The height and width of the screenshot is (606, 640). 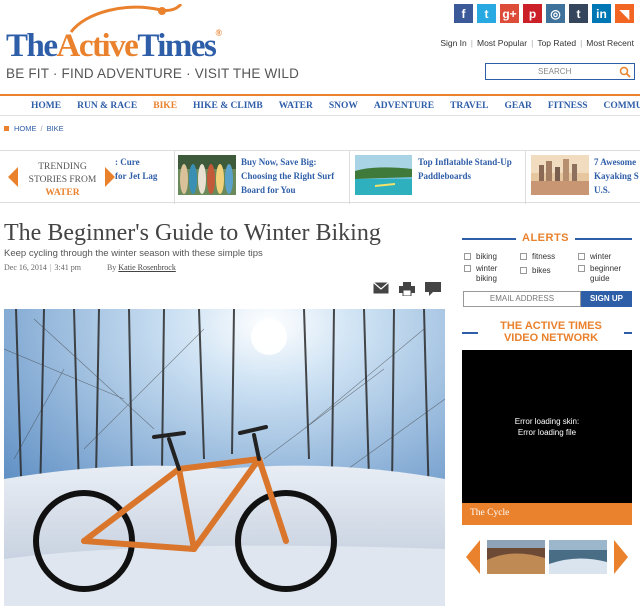 I want to click on alert-checkbox-beginner-guide: beginner guide, so click(x=603, y=274).